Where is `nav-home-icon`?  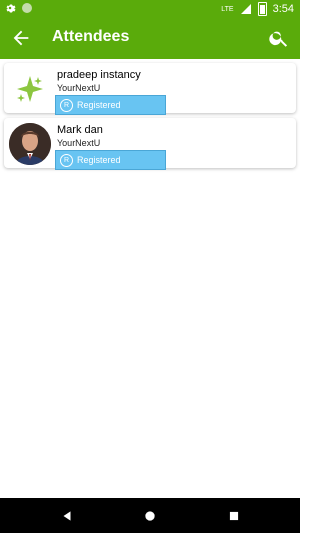 nav-home-icon is located at coordinates (150, 516).